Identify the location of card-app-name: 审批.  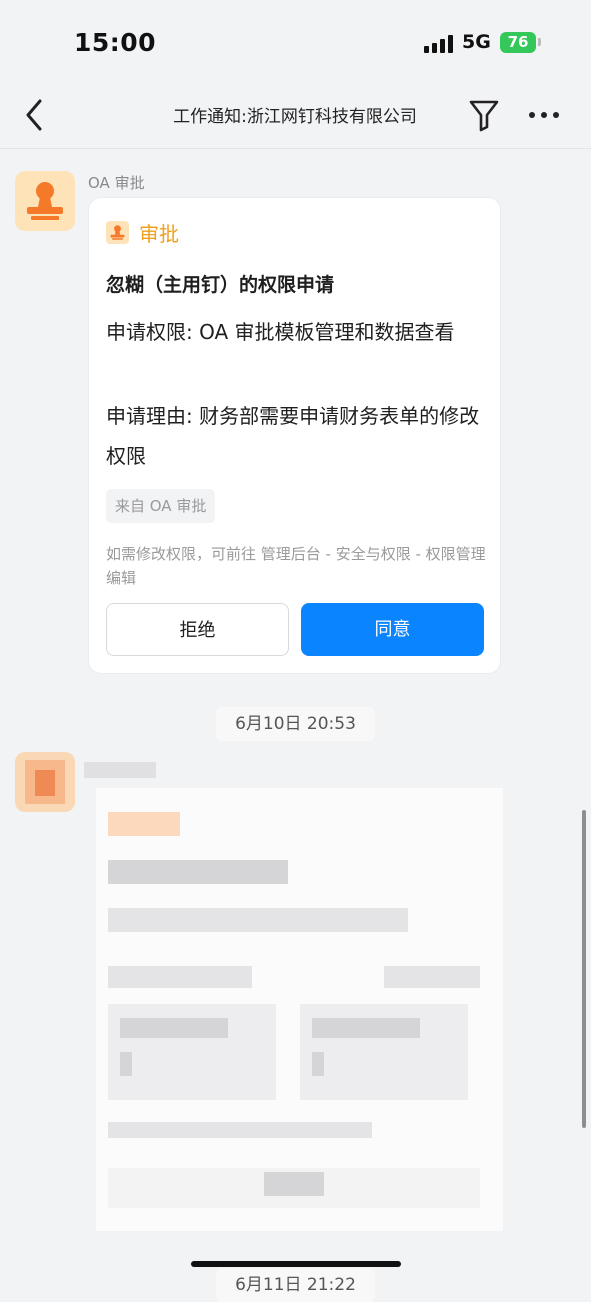
(159, 234).